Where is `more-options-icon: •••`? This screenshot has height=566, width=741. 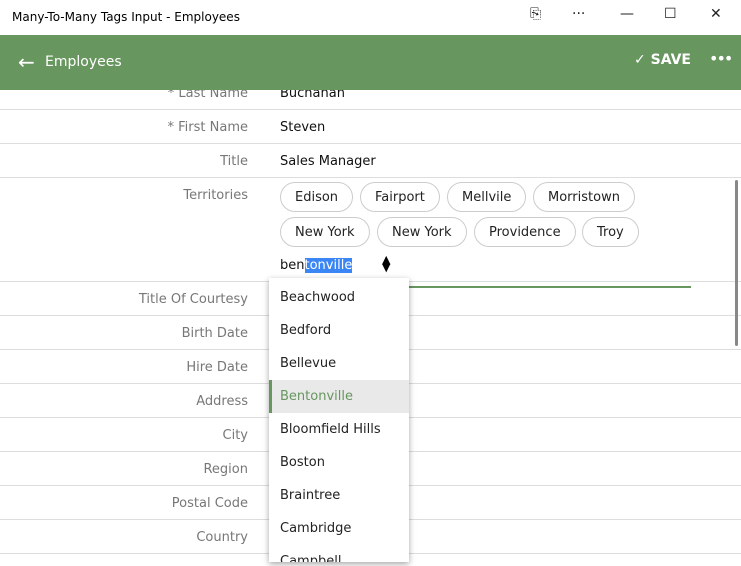
more-options-icon: ••• is located at coordinates (721, 58).